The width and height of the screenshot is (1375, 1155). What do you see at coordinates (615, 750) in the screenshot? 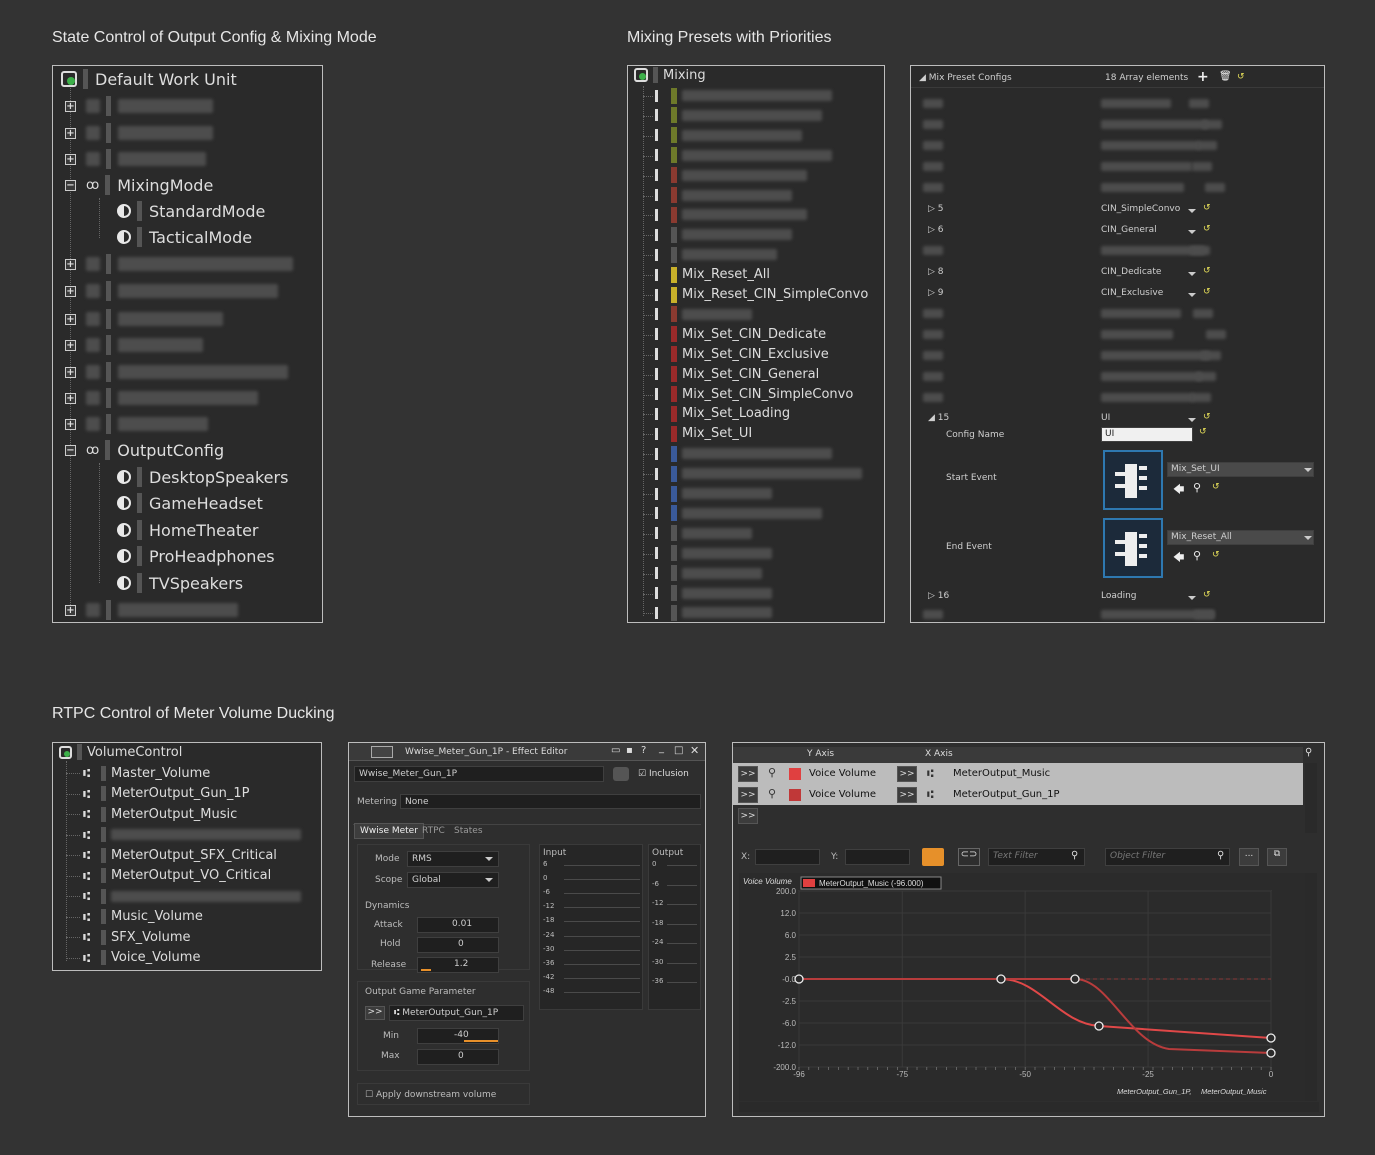
I see `folder-icon: ▭` at bounding box center [615, 750].